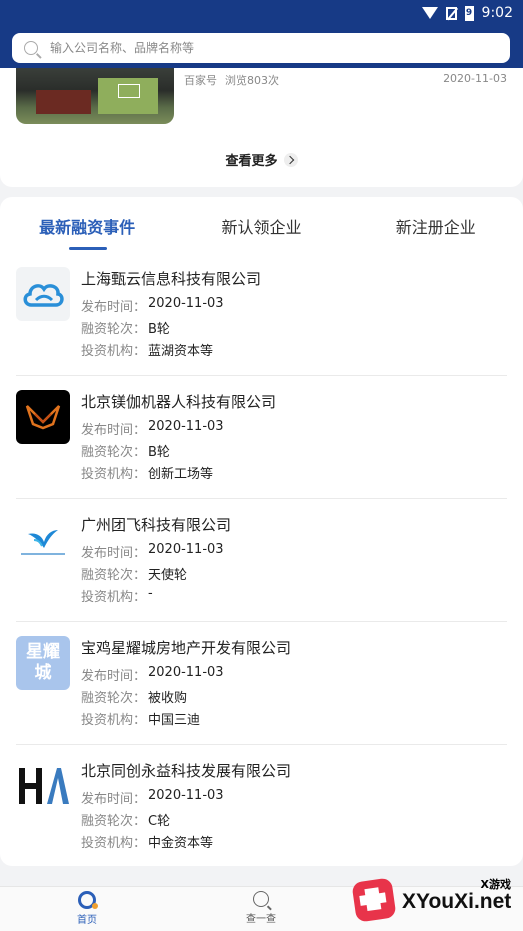  What do you see at coordinates (186, 771) in the screenshot?
I see `company-name: 北京同创永益科技发展有限公司` at bounding box center [186, 771].